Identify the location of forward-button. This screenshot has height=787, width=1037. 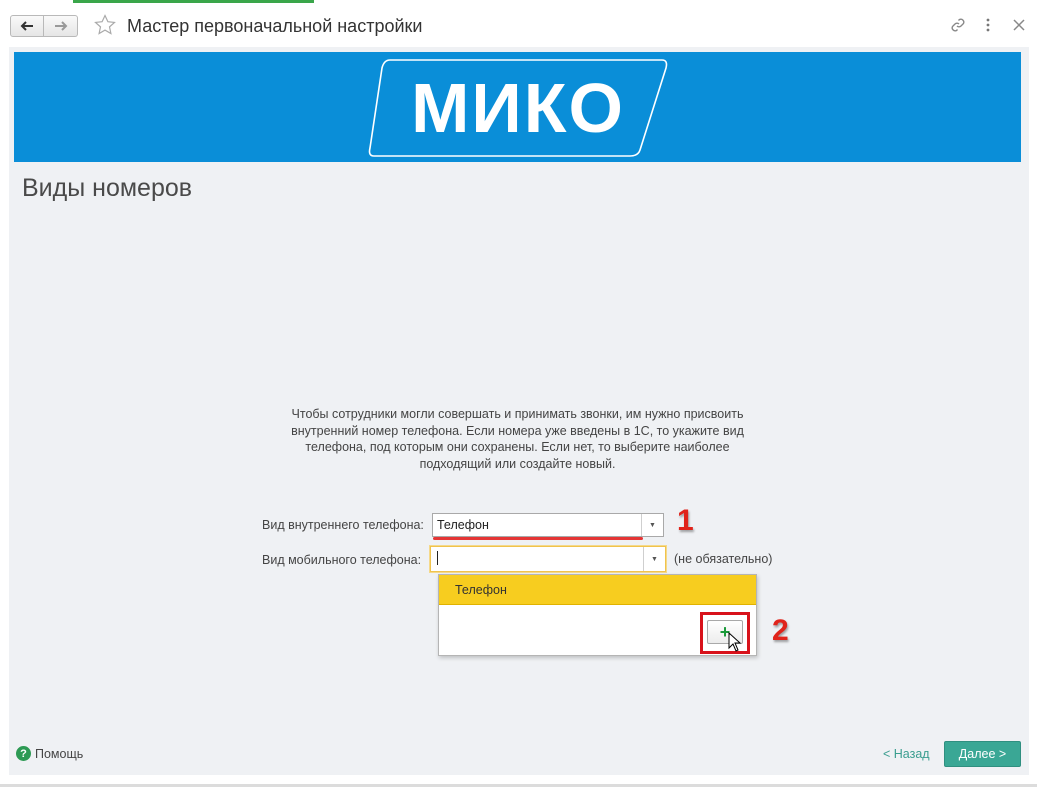
(61, 26).